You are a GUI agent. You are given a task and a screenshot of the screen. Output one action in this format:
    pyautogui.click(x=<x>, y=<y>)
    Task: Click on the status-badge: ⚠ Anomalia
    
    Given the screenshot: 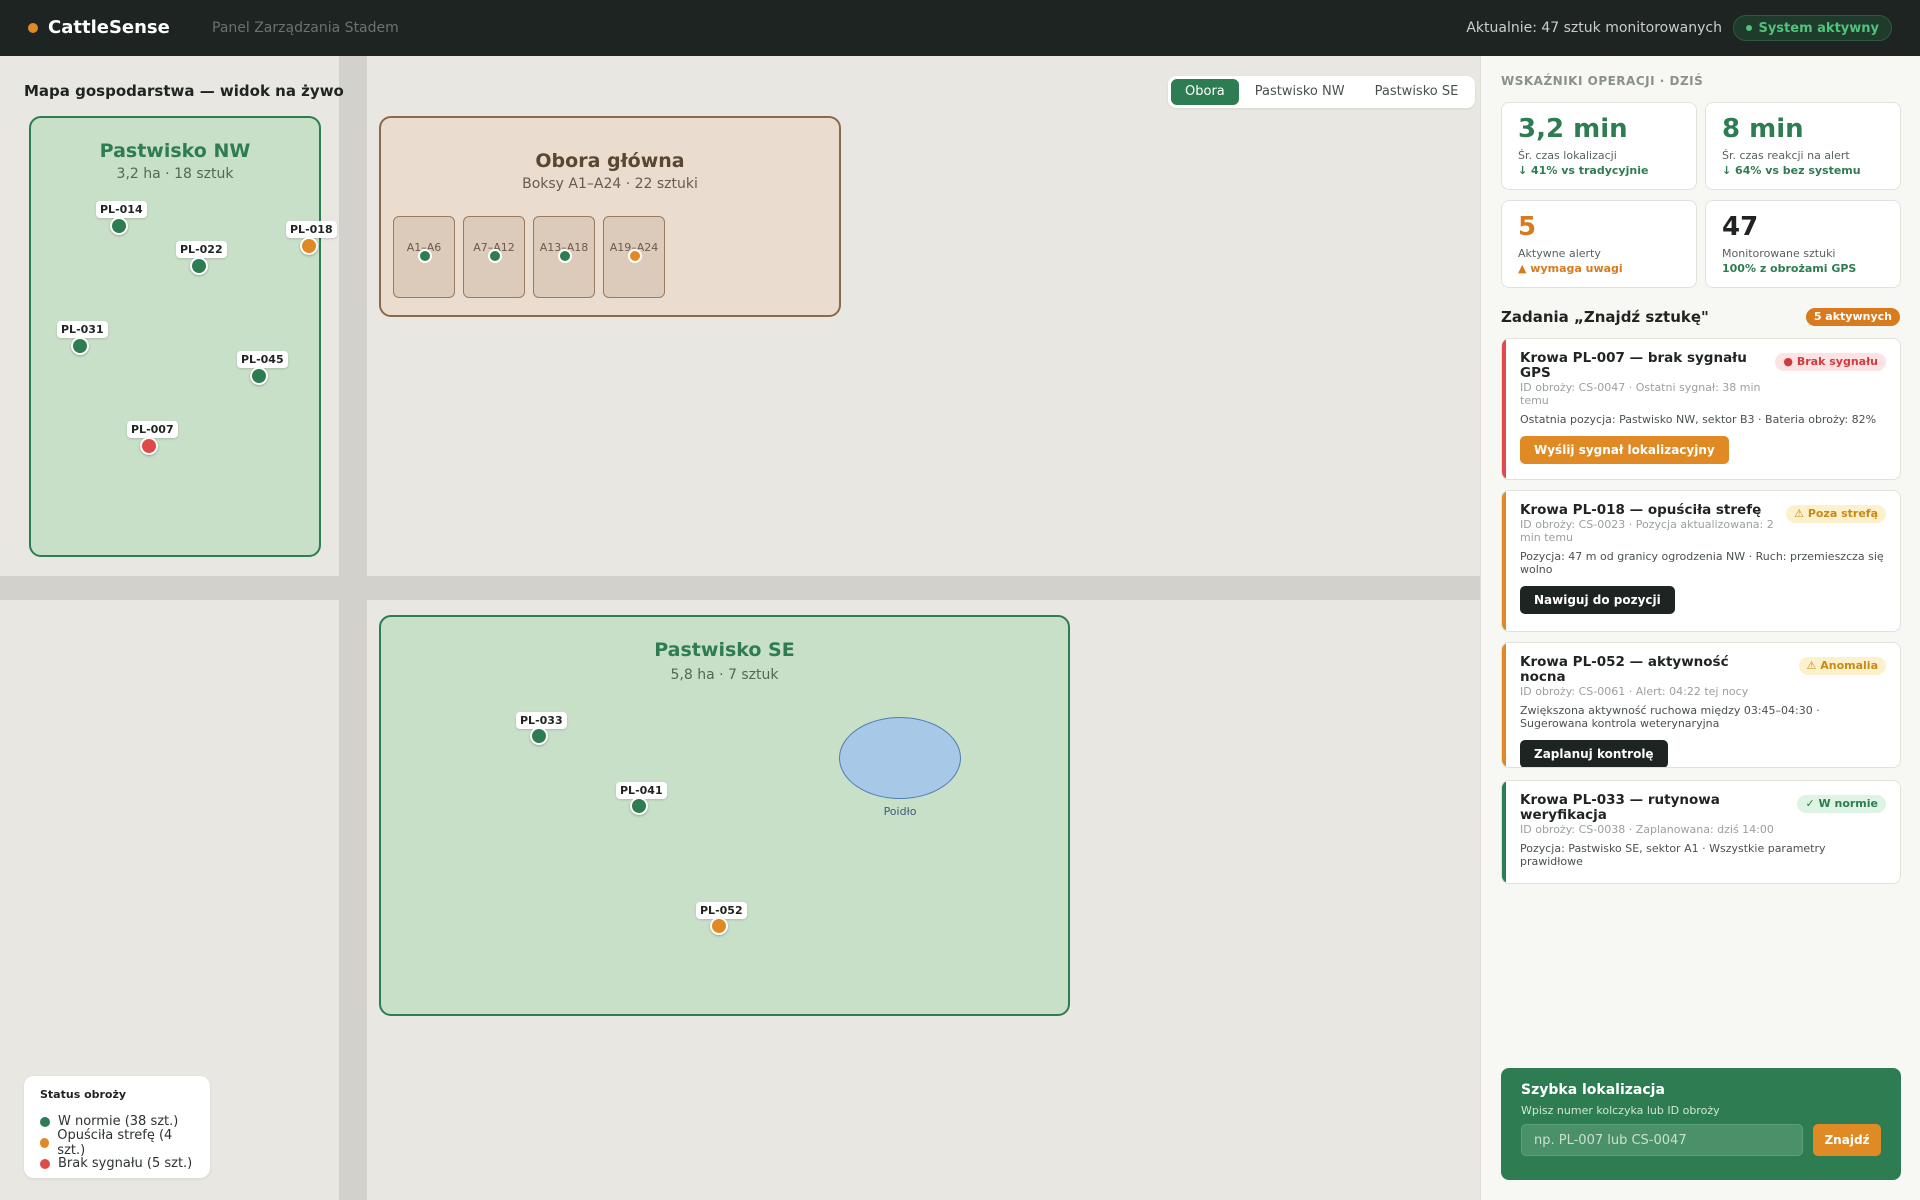 What is the action you would take?
    pyautogui.click(x=1842, y=666)
    